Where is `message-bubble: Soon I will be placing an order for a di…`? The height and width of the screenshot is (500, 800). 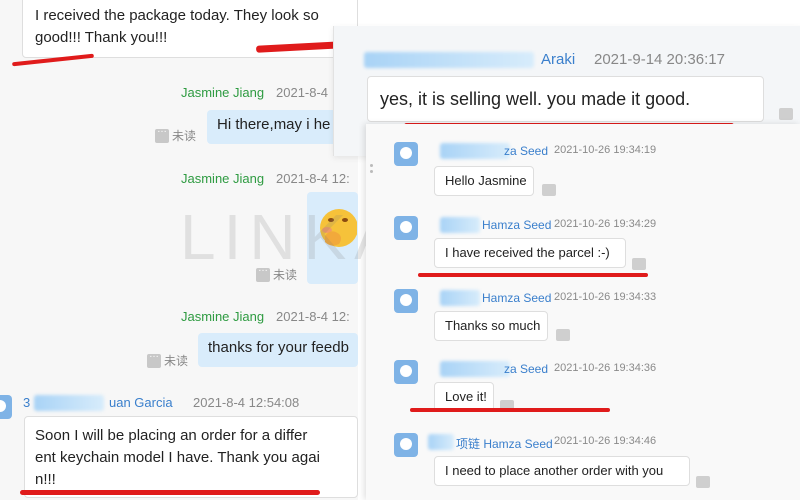
message-bubble: Soon I will be placing an order for a di… is located at coordinates (191, 457).